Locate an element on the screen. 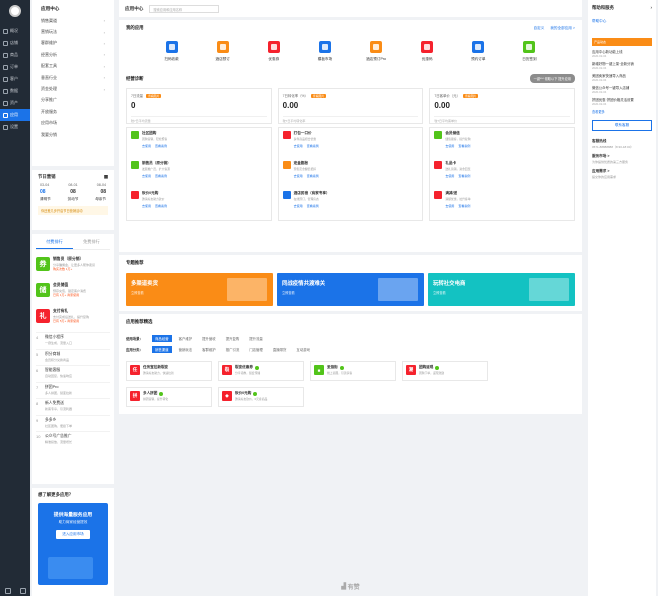  topic-banner: 玩转社交电商 立即查看 is located at coordinates (501, 289).